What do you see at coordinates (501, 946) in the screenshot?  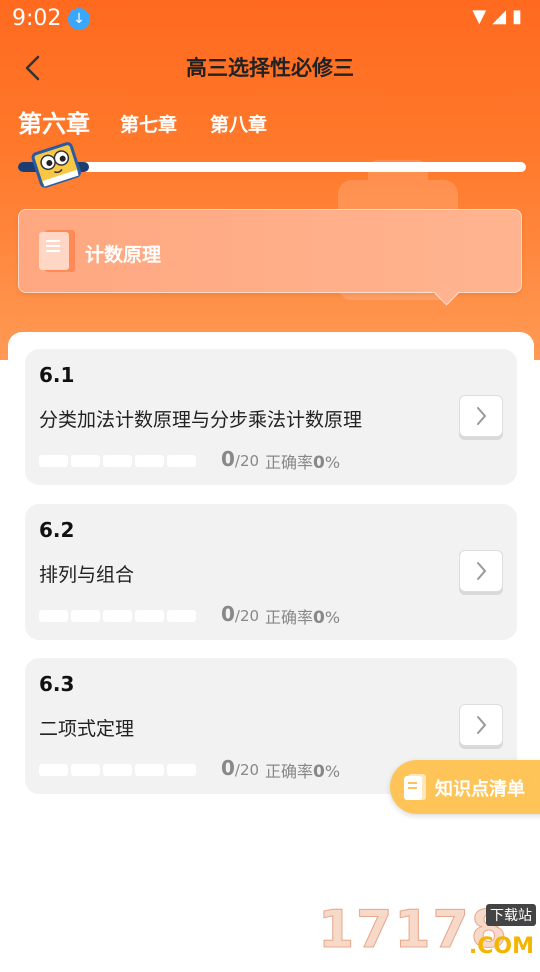 I see `watermark-suffix: .COM` at bounding box center [501, 946].